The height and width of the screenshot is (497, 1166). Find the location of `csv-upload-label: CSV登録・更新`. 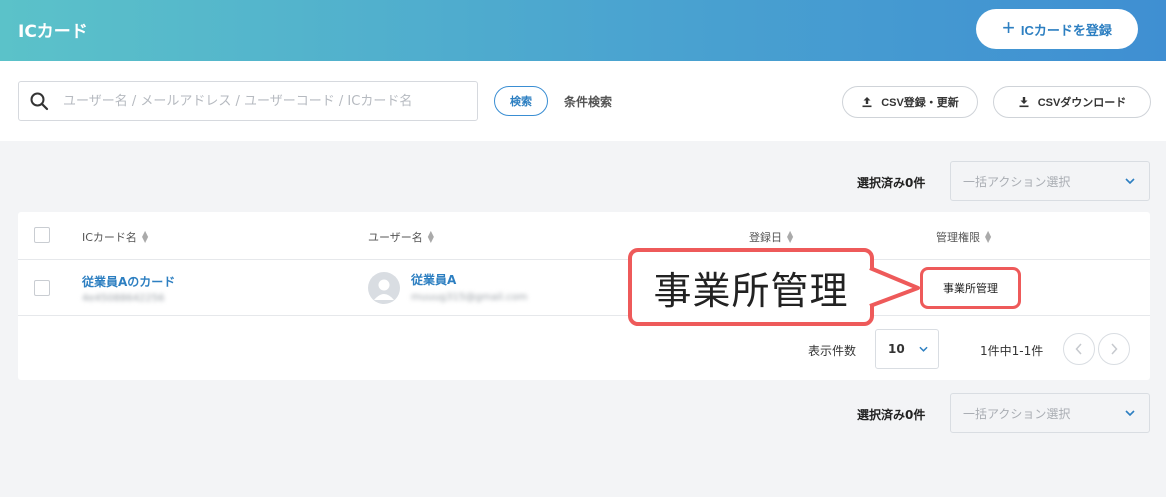

csv-upload-label: CSV登録・更新 is located at coordinates (920, 103).